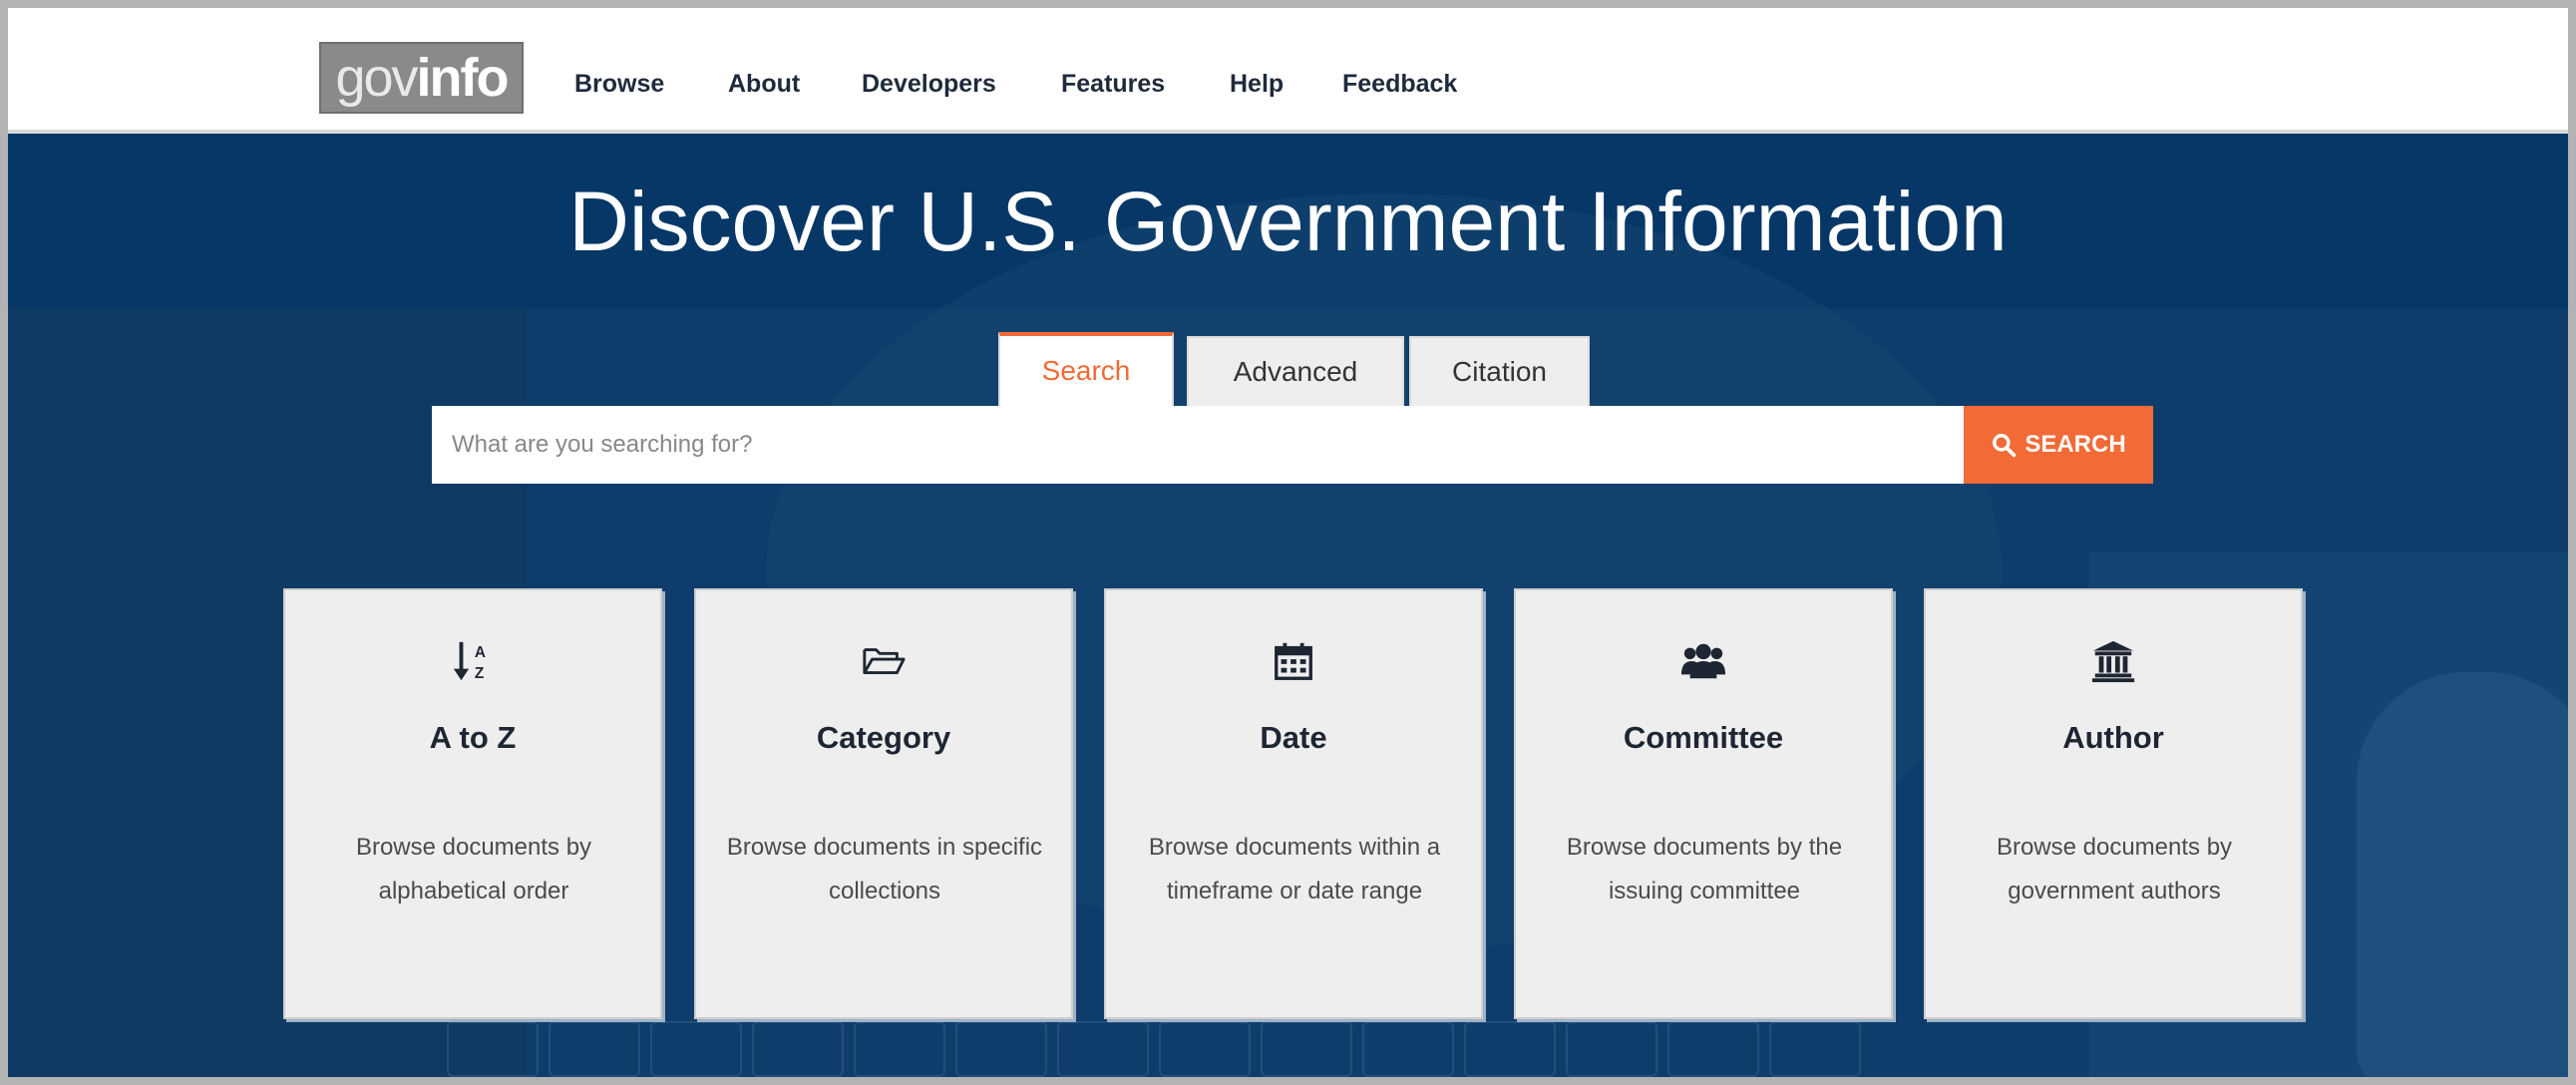  Describe the element at coordinates (473, 737) in the screenshot. I see `card-title: A to Z` at that location.